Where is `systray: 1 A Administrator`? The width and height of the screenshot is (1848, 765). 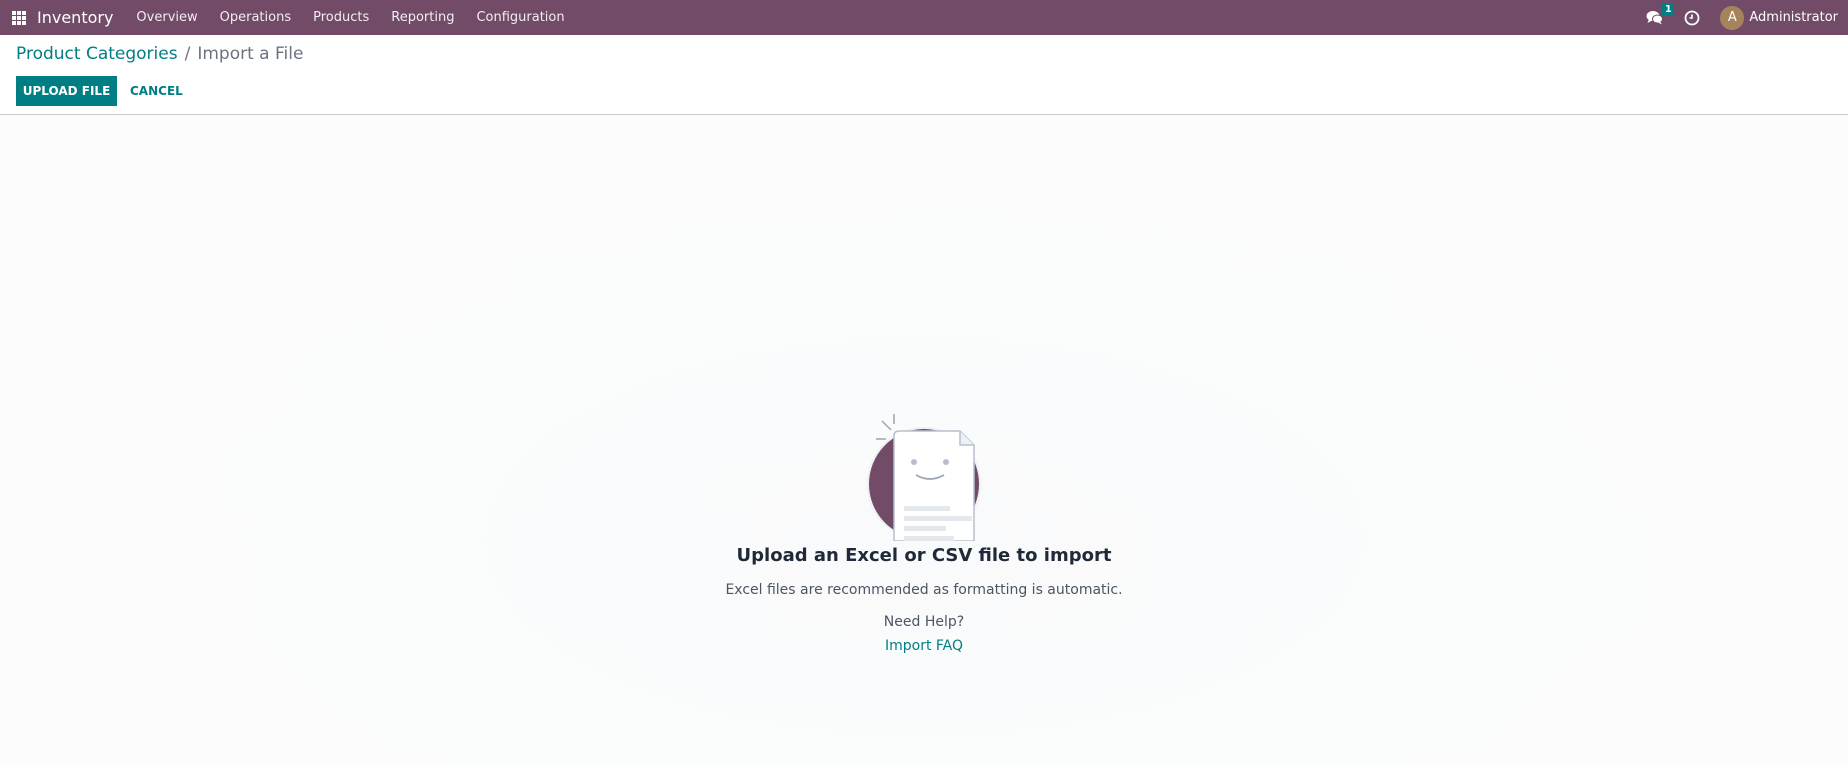 systray: 1 A Administrator is located at coordinates (1742, 17).